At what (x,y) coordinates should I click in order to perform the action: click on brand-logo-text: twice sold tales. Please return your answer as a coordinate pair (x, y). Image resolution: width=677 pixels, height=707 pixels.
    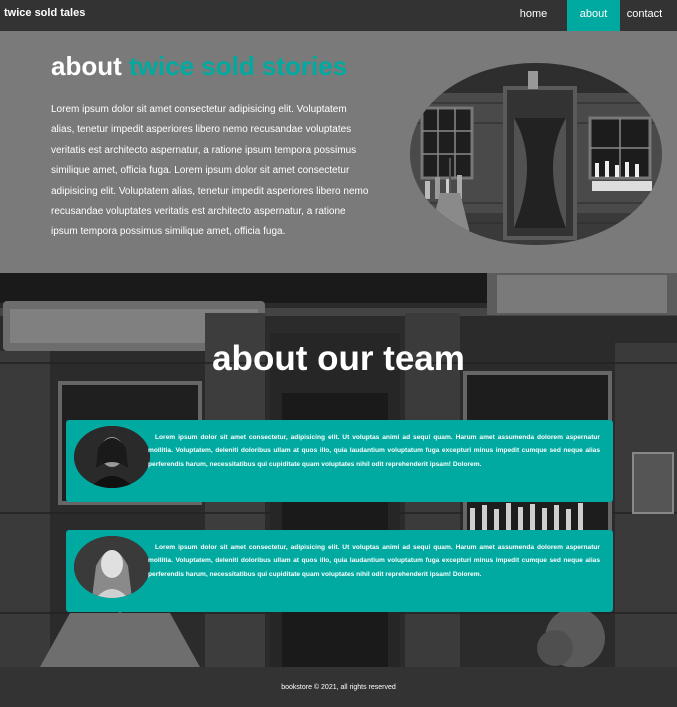
    Looking at the image, I should click on (44, 13).